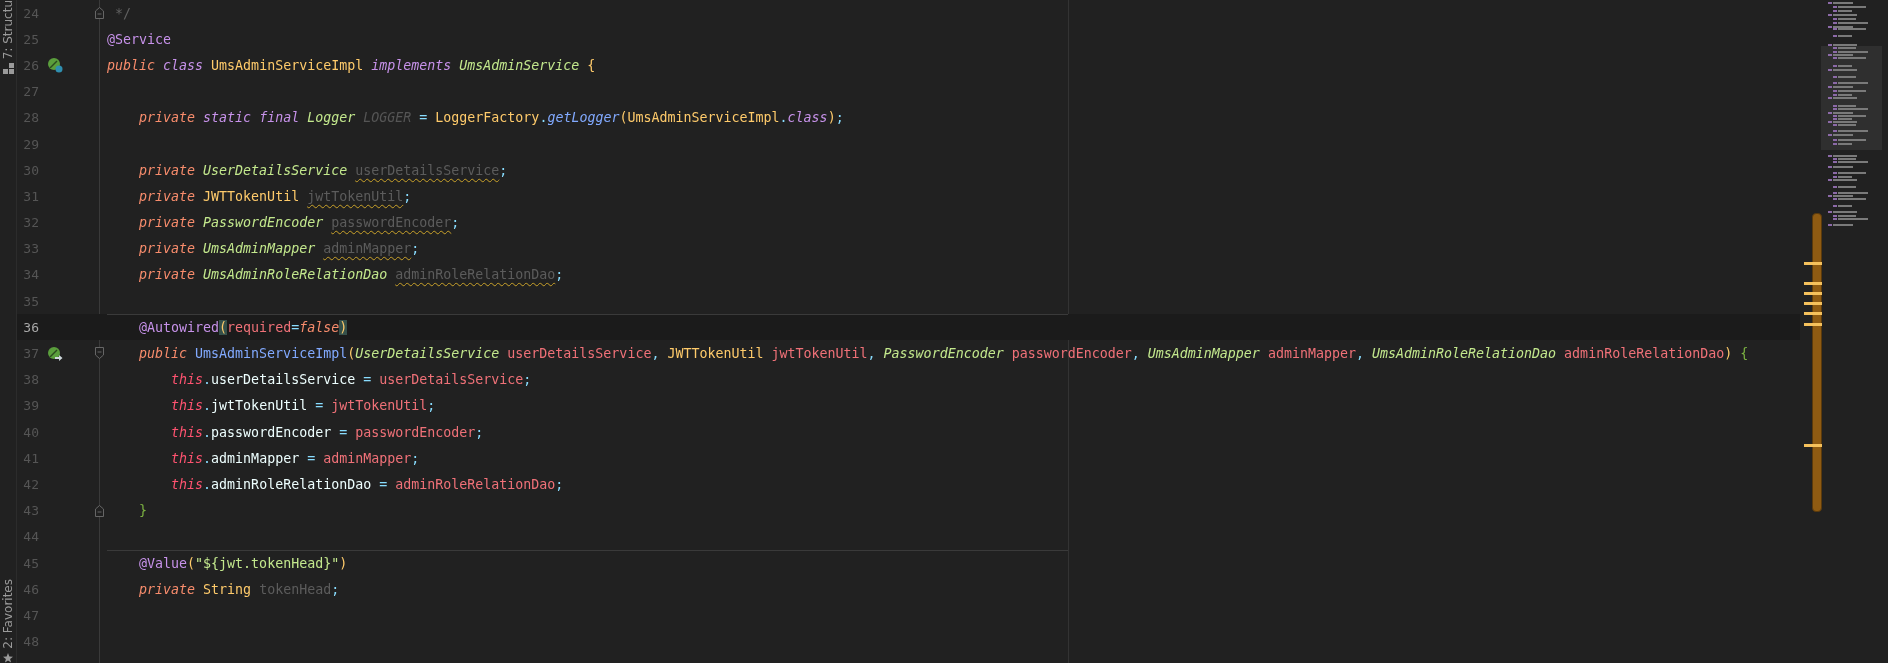 The width and height of the screenshot is (1888, 663). I want to click on code-line: this.jwtTokenUtil = jwtTokenUtil;, so click(303, 406).